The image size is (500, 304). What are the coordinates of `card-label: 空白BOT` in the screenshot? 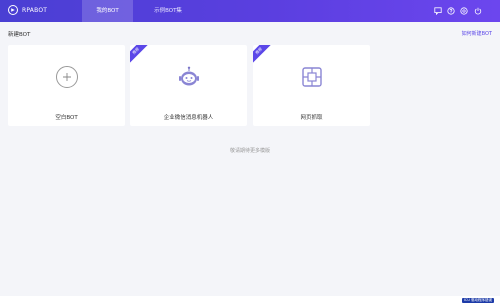 It's located at (66, 118).